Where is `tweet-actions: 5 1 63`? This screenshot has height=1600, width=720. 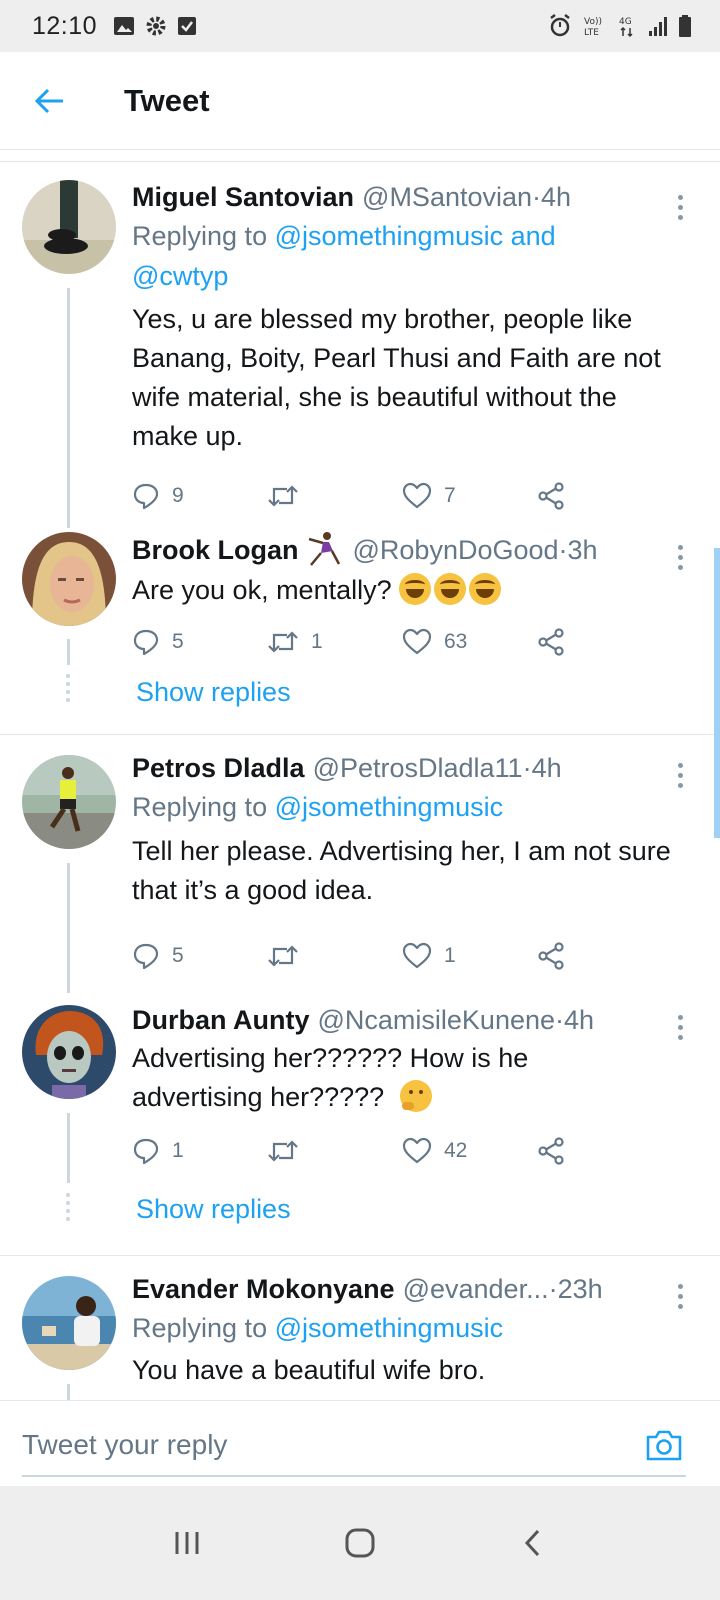 tweet-actions: 5 1 63 is located at coordinates (402, 642).